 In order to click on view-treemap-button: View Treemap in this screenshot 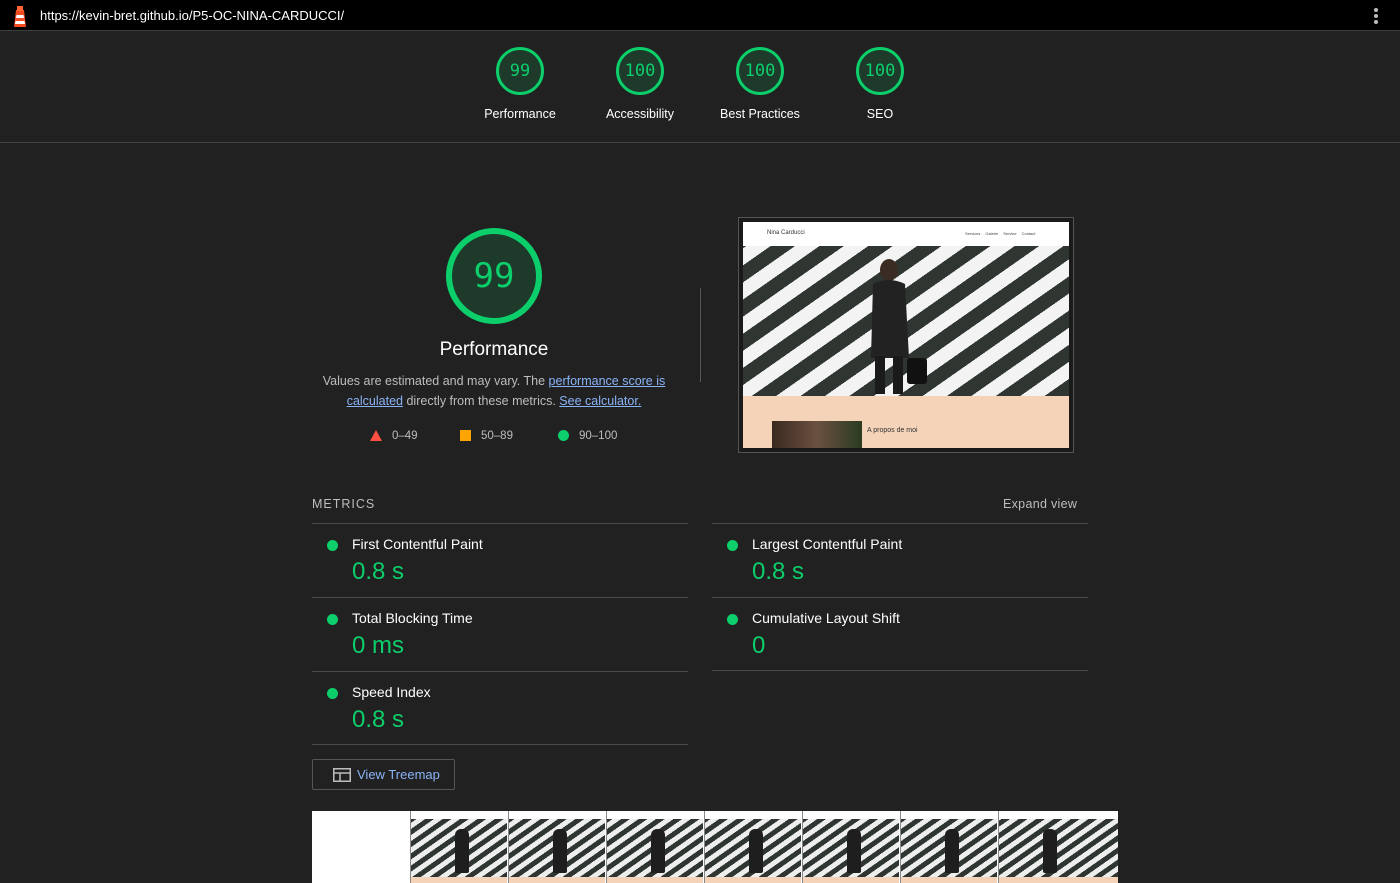, I will do `click(383, 774)`.